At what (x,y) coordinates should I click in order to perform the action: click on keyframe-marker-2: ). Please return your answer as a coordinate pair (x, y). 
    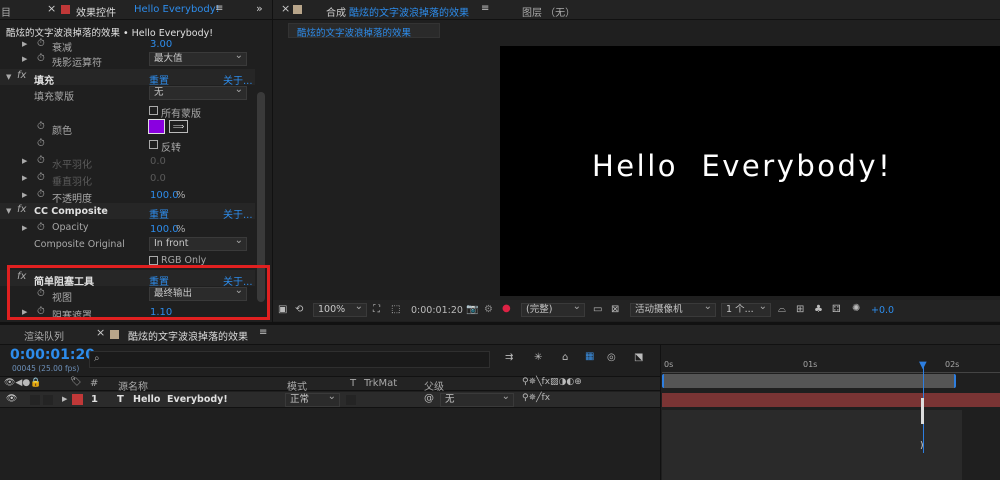
    Looking at the image, I should click on (922, 446).